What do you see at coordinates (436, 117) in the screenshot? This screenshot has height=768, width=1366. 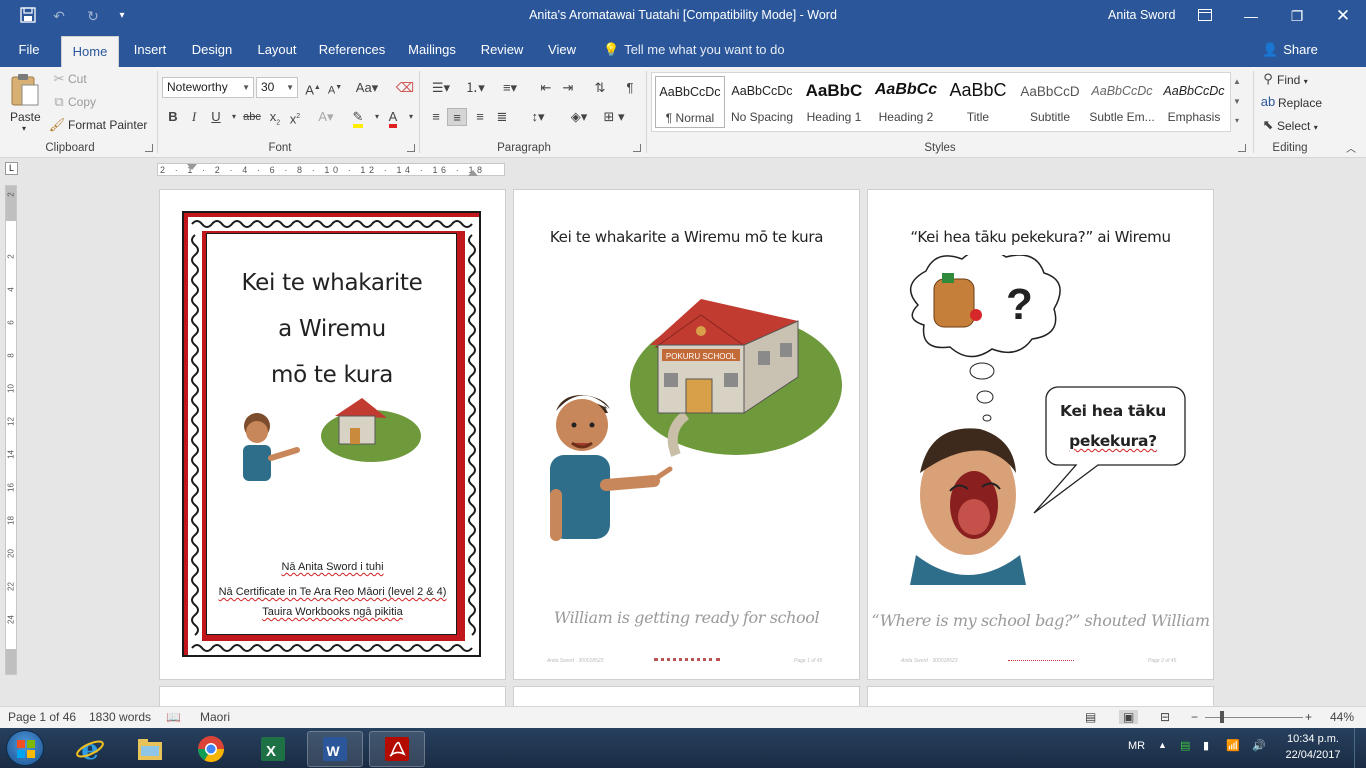 I see `align-left-icon: ≡` at bounding box center [436, 117].